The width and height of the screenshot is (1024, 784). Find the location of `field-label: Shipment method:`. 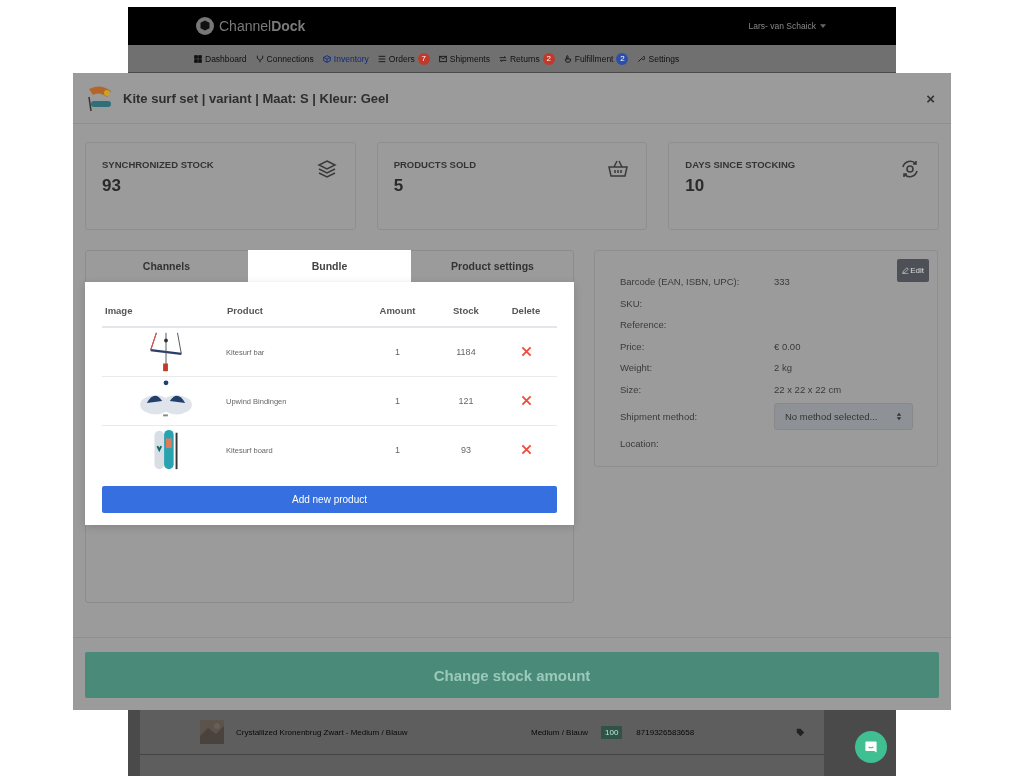

field-label: Shipment method: is located at coordinates (659, 416).